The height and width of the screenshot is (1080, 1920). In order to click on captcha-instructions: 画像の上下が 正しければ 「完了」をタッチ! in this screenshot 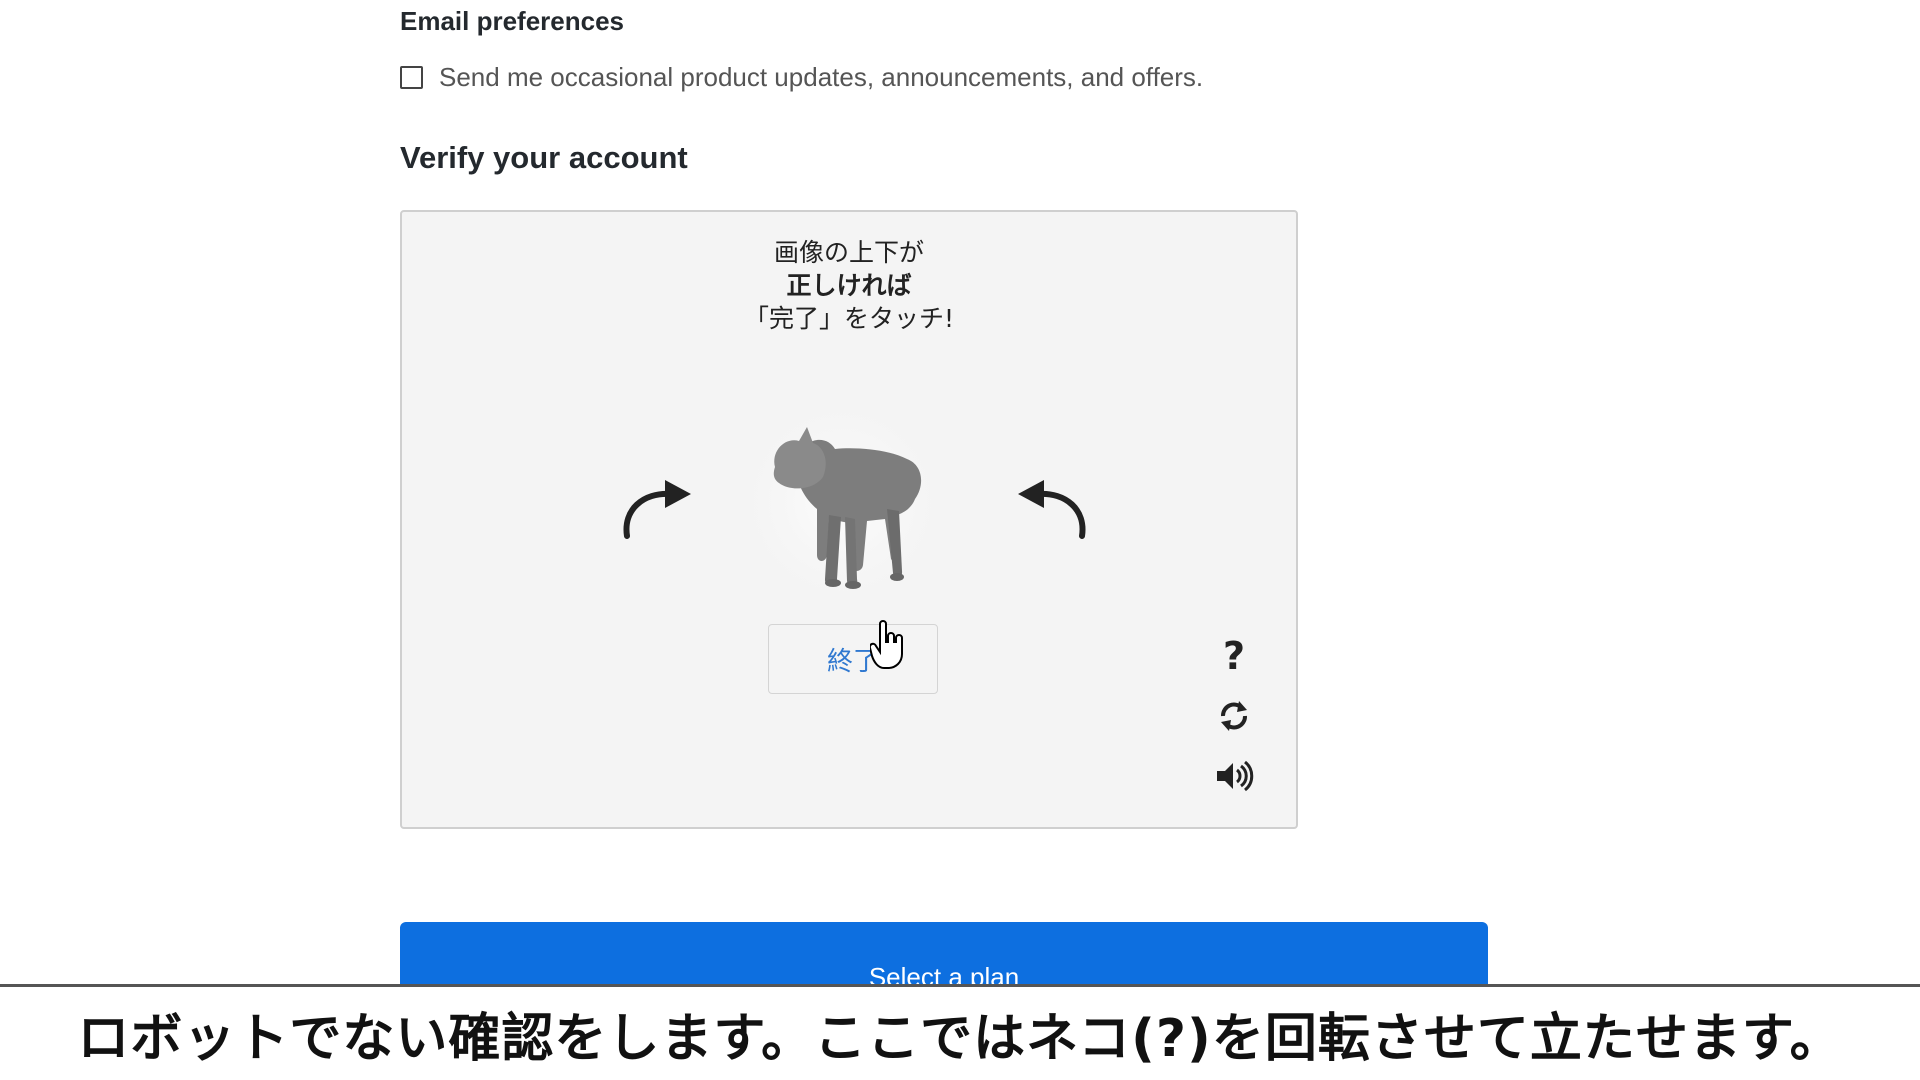, I will do `click(849, 285)`.